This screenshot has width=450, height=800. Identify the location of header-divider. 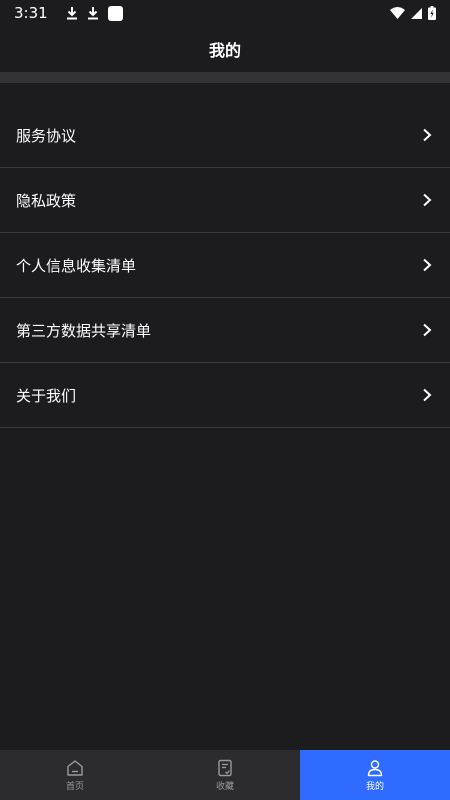
(225, 77).